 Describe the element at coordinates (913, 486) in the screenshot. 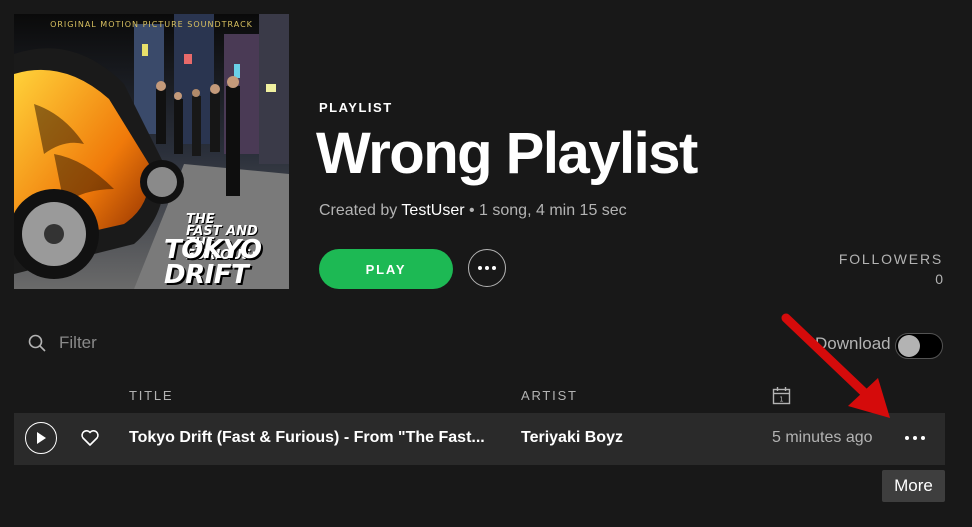

I see `more-tooltip: More` at that location.